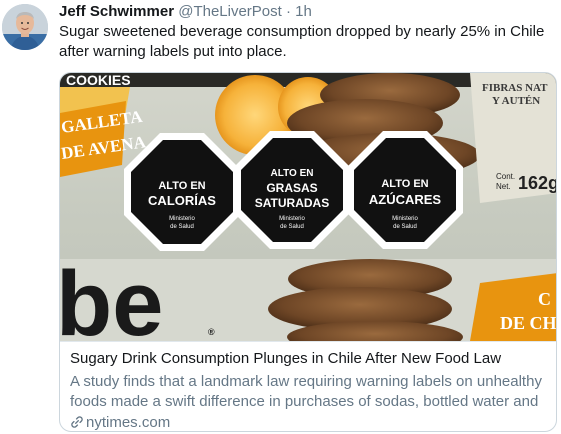 The image size is (561, 434). Describe the element at coordinates (111, 297) in the screenshot. I see `svg-text: be` at that location.